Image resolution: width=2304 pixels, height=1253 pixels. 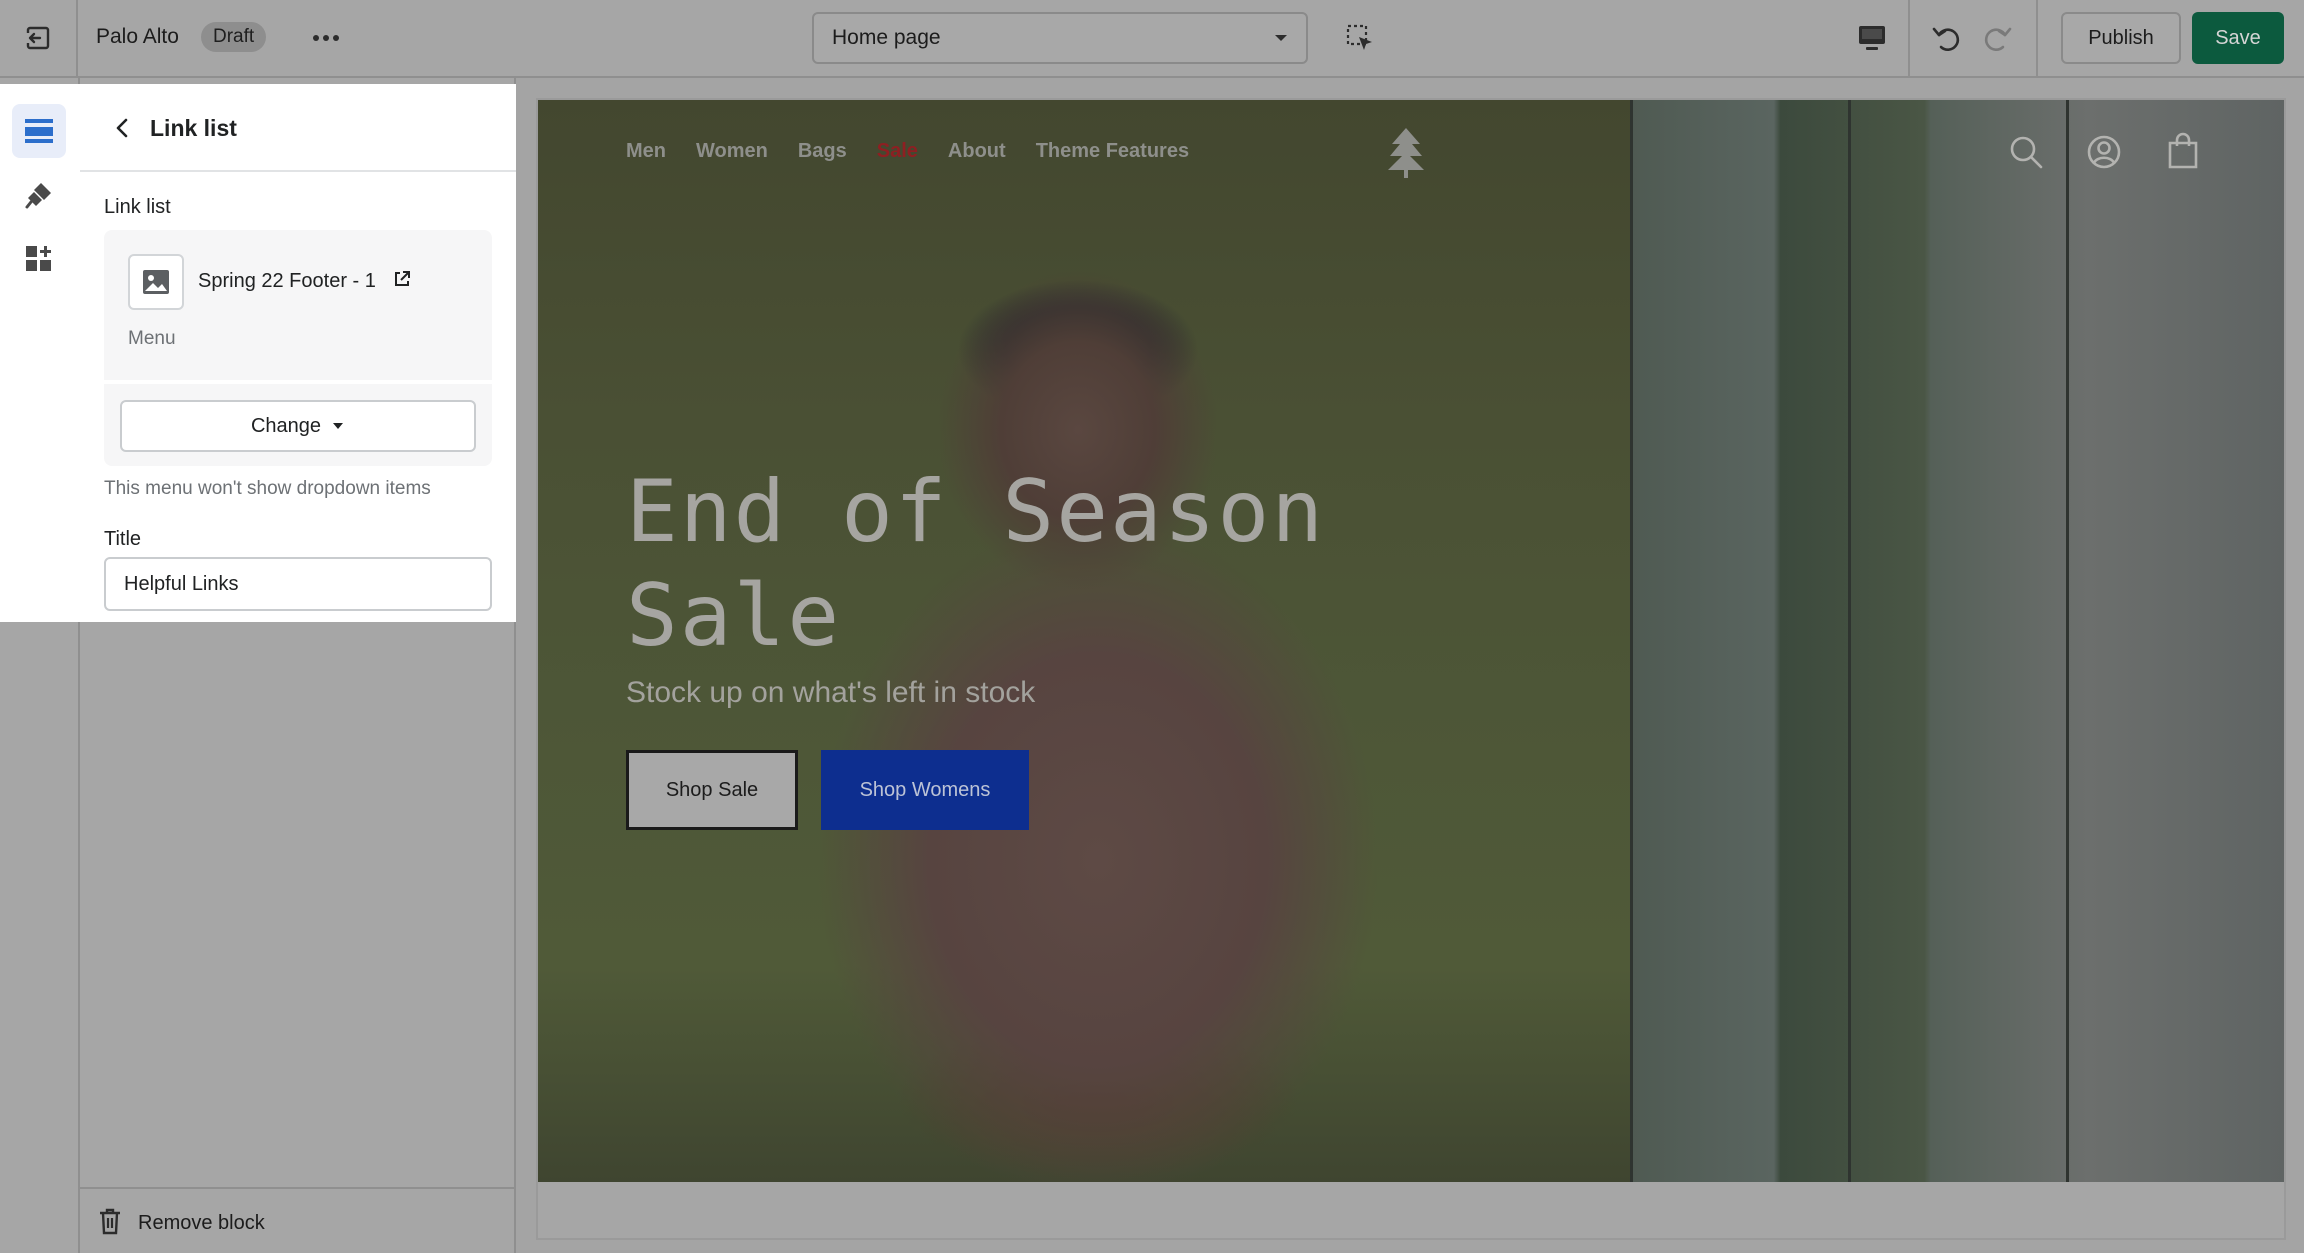 I want to click on external-link-icon, so click(x=402, y=279).